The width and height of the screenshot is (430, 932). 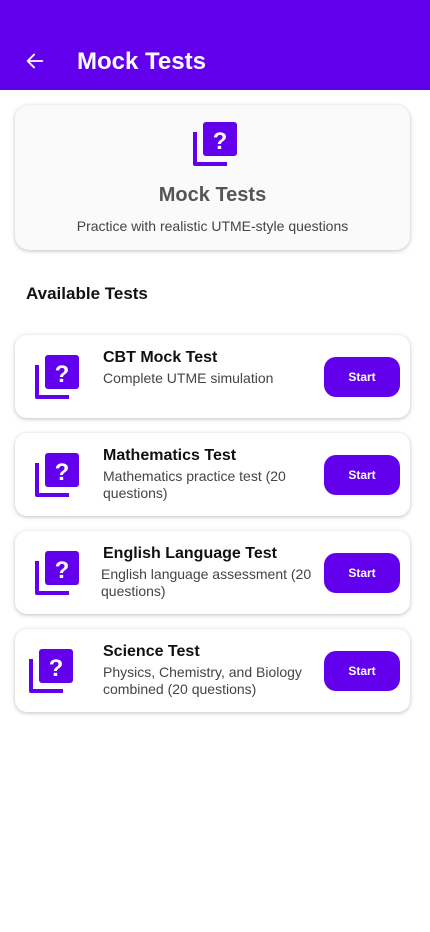 I want to click on start-button-cbt: Start, so click(x=362, y=377).